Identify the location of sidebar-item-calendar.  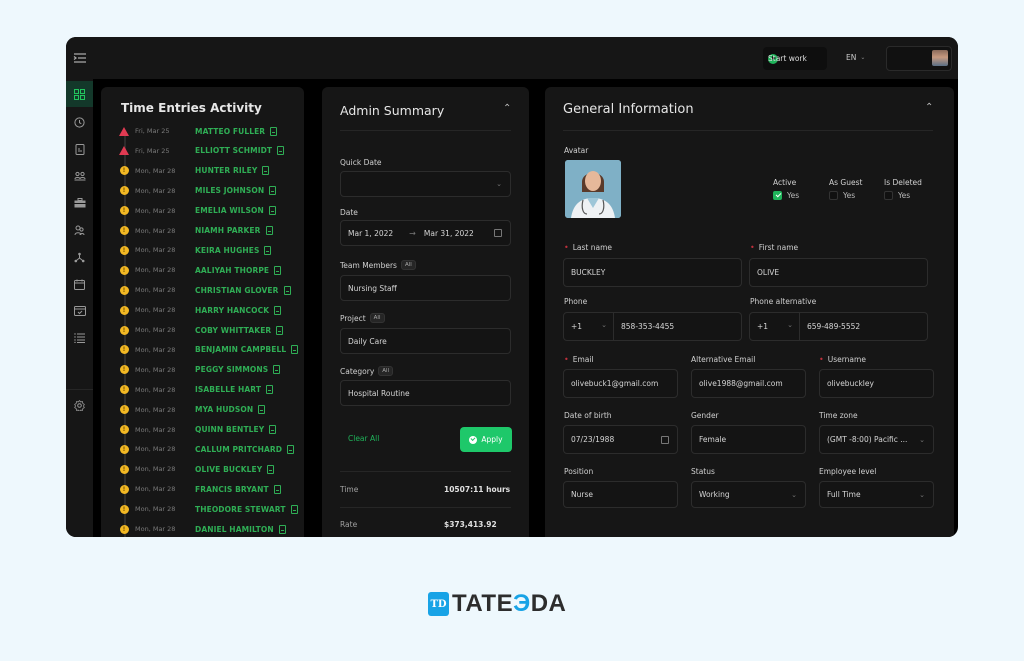
(79, 284).